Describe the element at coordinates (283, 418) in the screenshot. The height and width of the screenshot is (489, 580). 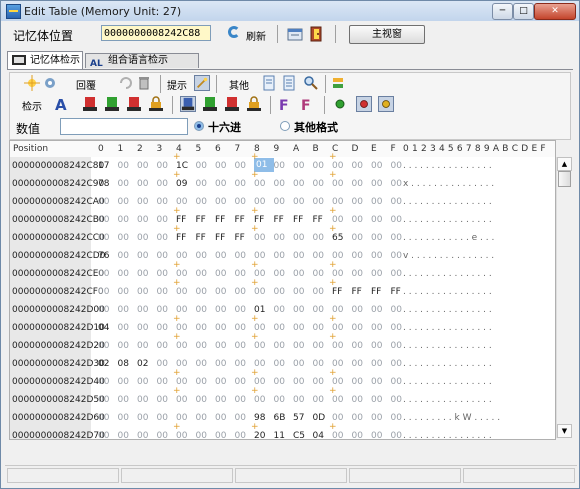
I see `hex-byte-cell: 6B` at that location.